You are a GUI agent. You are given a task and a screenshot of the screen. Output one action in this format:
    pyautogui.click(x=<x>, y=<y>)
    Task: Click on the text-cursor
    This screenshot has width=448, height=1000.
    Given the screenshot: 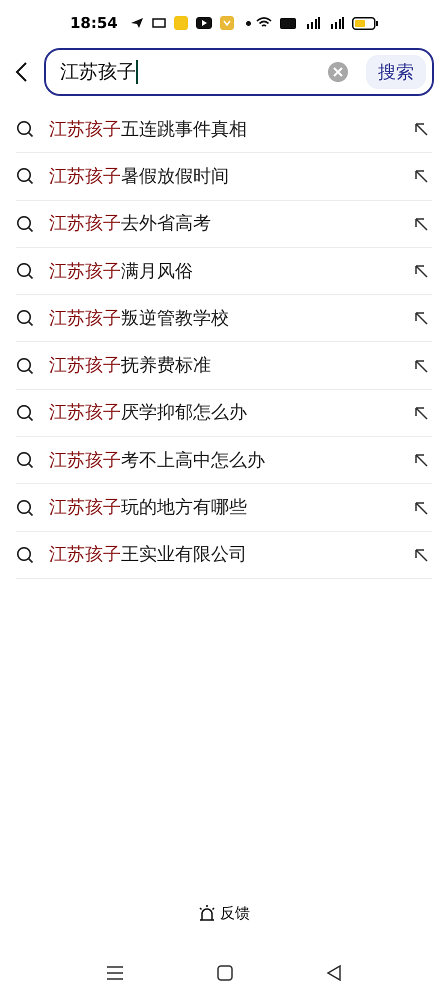 What is the action you would take?
    pyautogui.click(x=137, y=72)
    